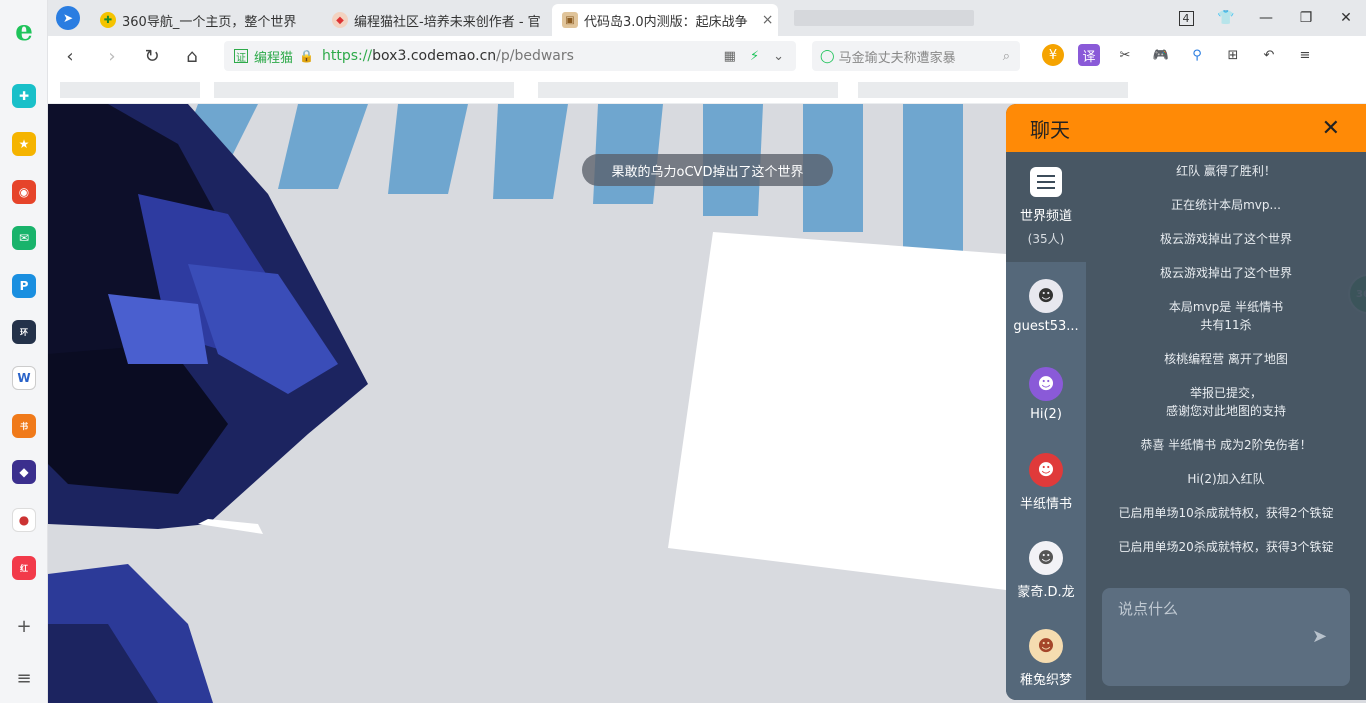 This screenshot has height=703, width=1366. What do you see at coordinates (897, 58) in the screenshot?
I see `search-placeholder: 马金瑜丈夫称遭家暴` at bounding box center [897, 58].